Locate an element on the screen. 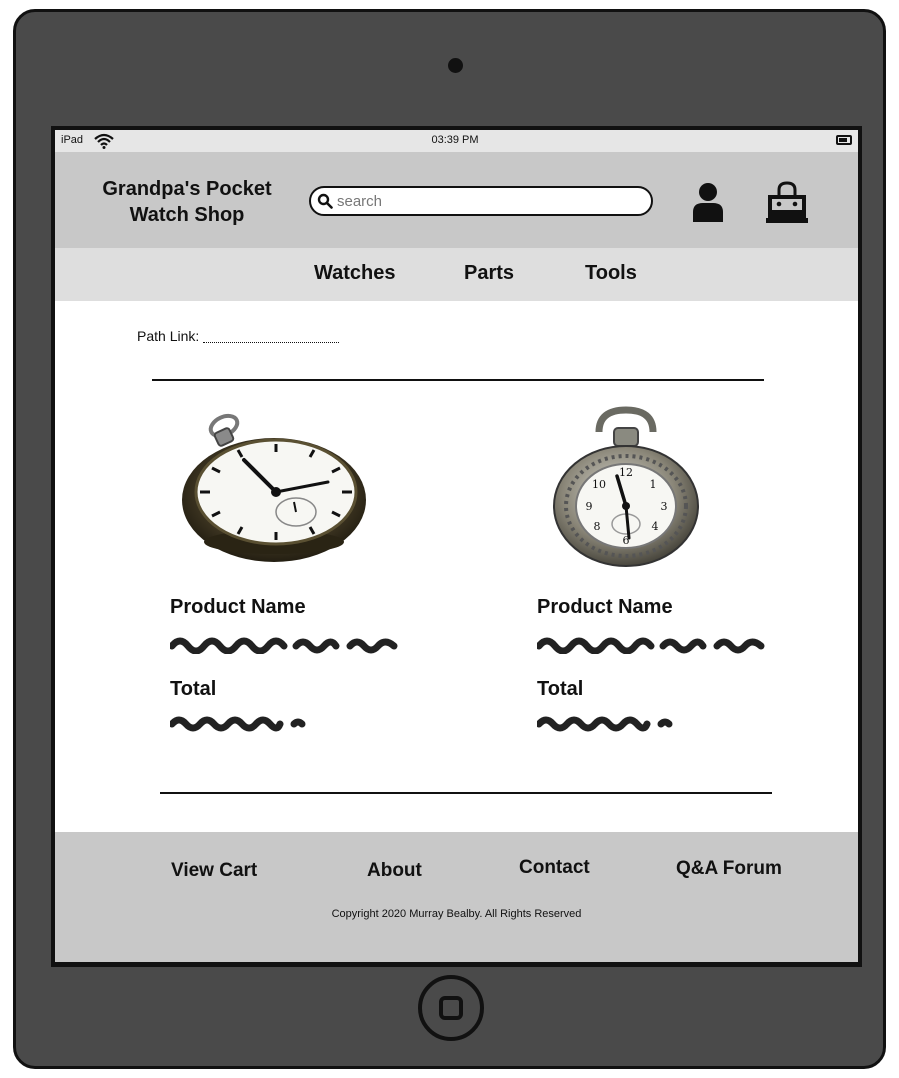  home-button-icon is located at coordinates (451, 1008).